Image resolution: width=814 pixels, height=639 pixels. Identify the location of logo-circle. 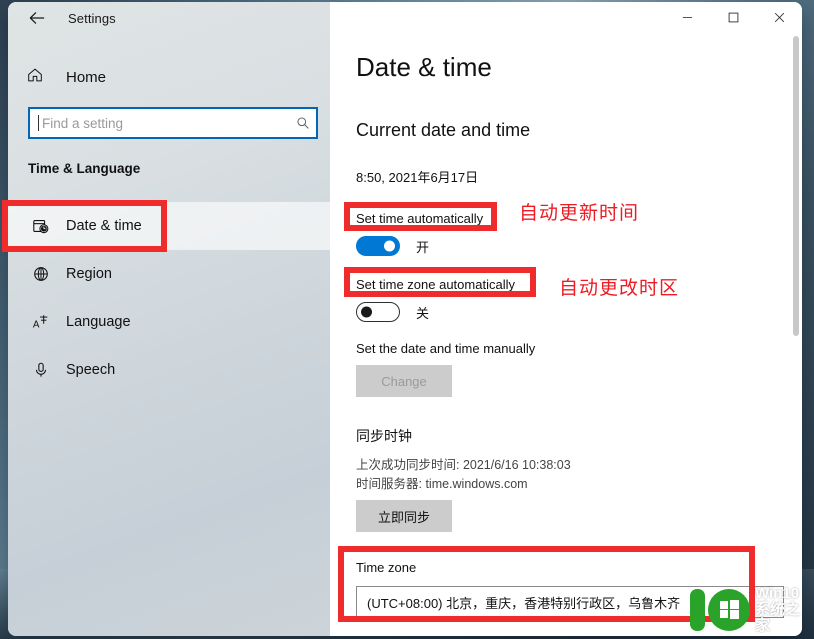
(729, 609).